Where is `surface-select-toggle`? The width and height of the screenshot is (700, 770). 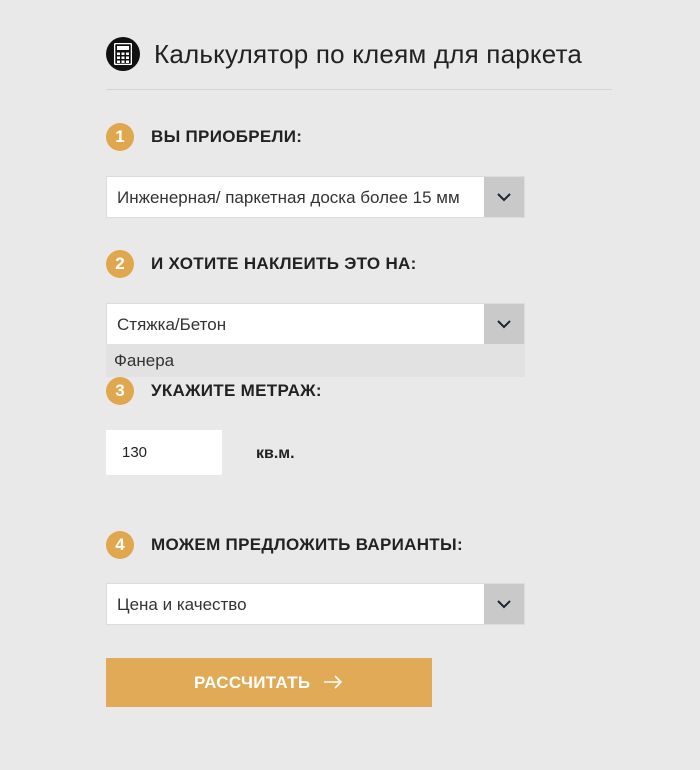
surface-select-toggle is located at coordinates (504, 324).